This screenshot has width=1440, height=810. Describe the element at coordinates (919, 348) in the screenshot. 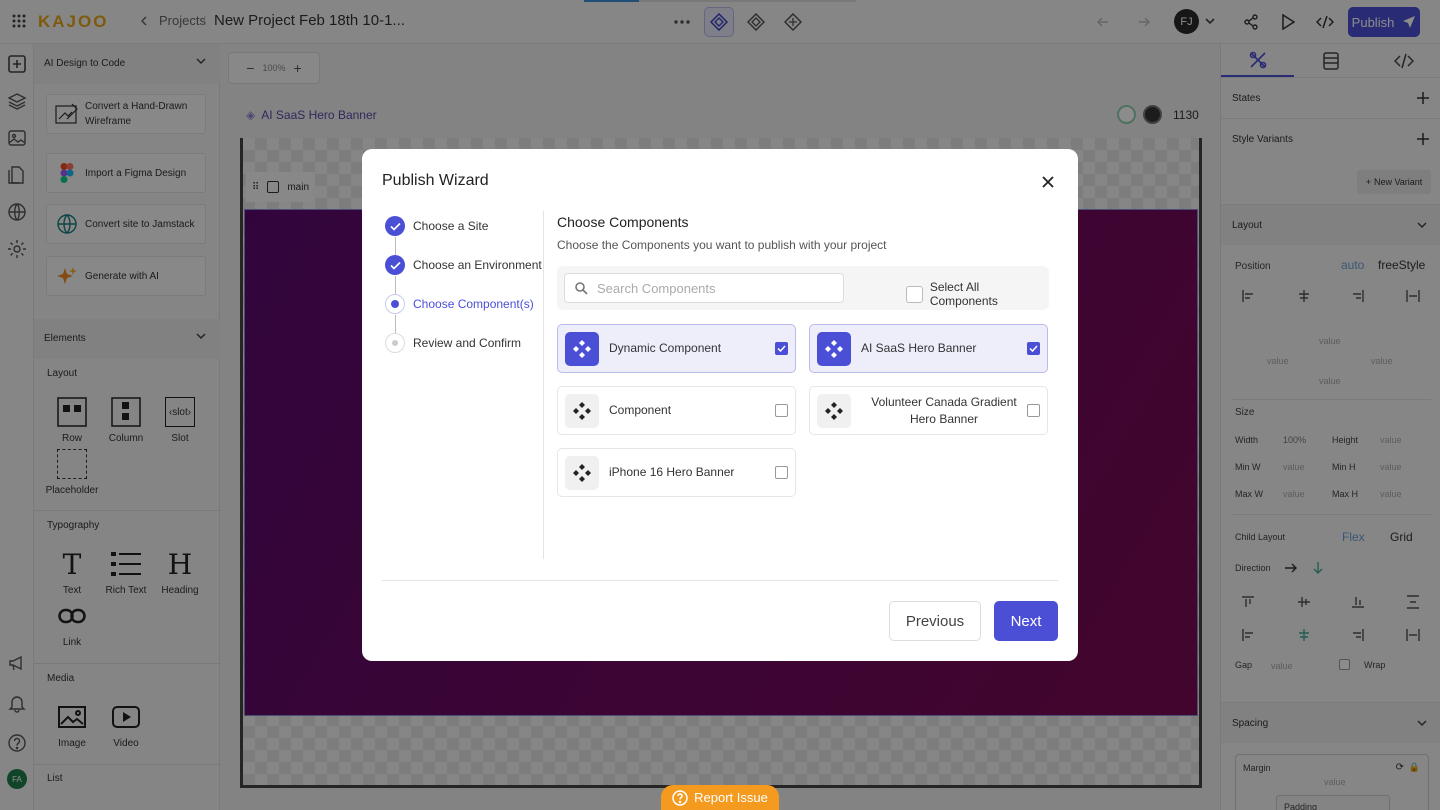

I see `component-name: AI SaaS Hero Banner` at that location.